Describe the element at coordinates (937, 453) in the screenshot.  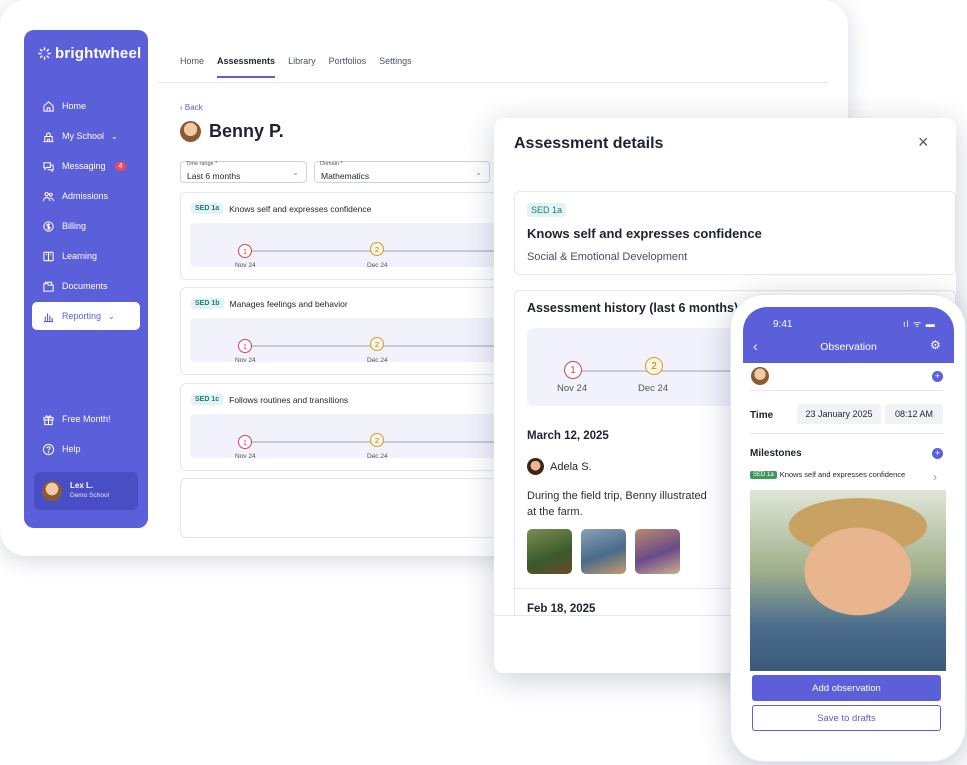
I see `add-milestone-icon: +` at that location.